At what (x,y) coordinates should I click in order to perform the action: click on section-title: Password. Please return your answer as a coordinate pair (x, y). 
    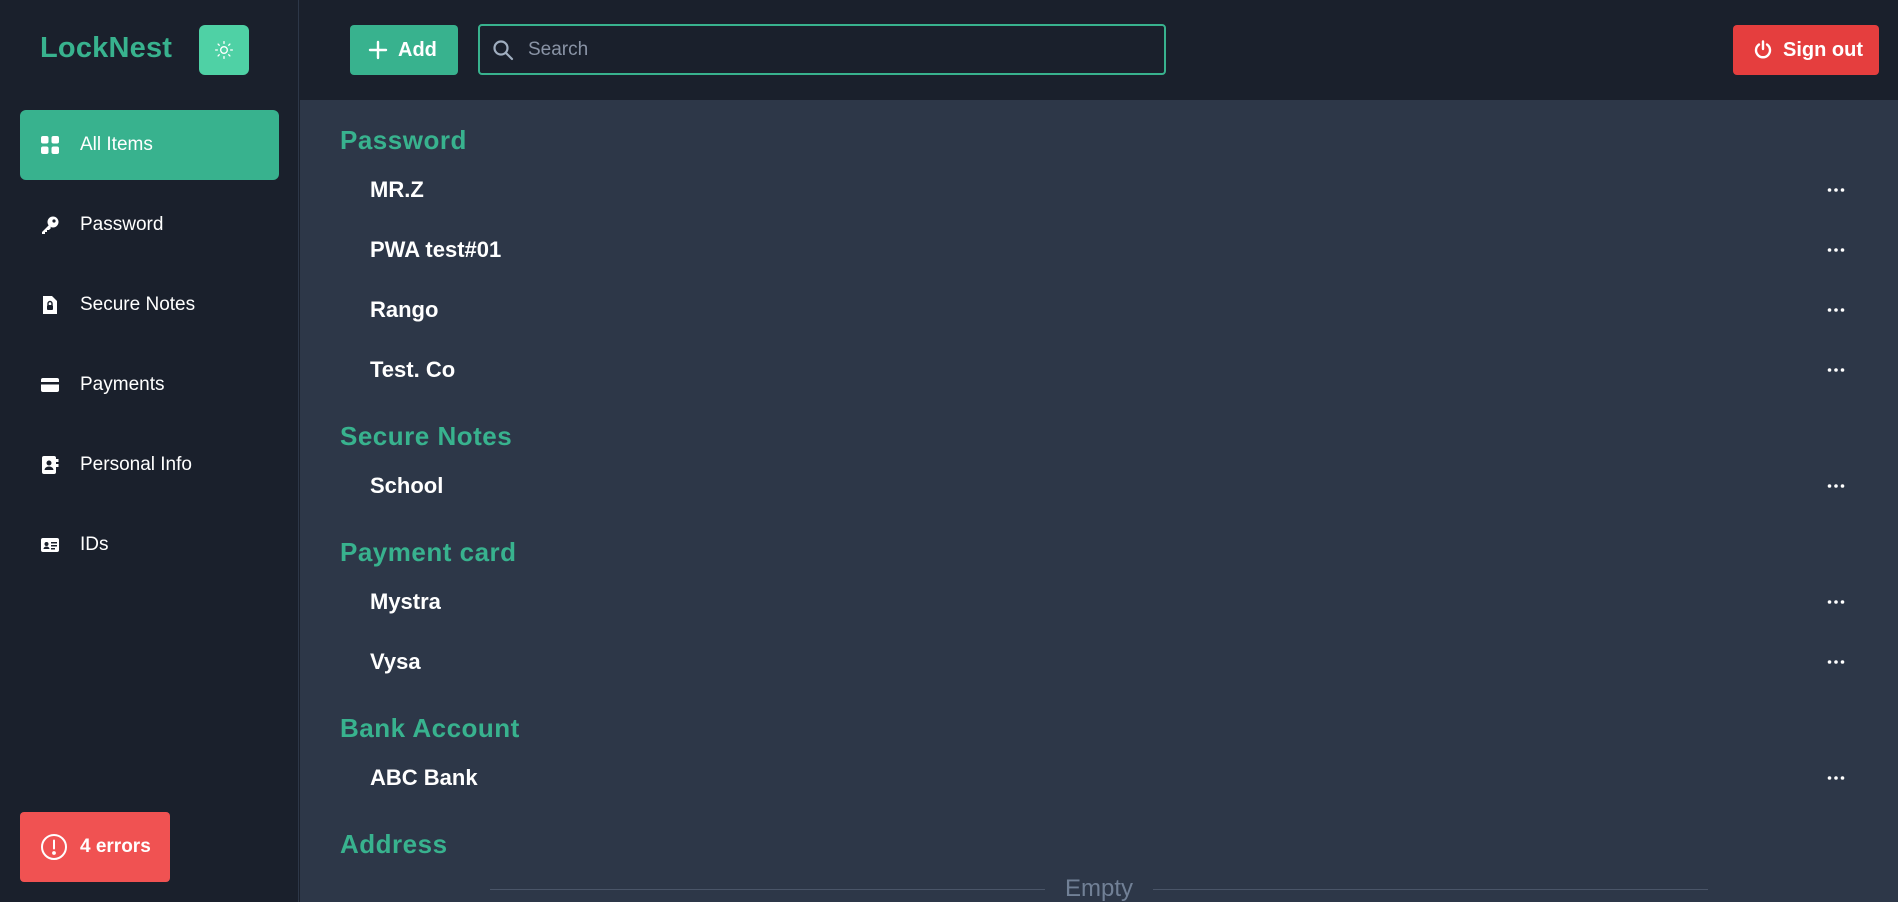
    Looking at the image, I should click on (403, 140).